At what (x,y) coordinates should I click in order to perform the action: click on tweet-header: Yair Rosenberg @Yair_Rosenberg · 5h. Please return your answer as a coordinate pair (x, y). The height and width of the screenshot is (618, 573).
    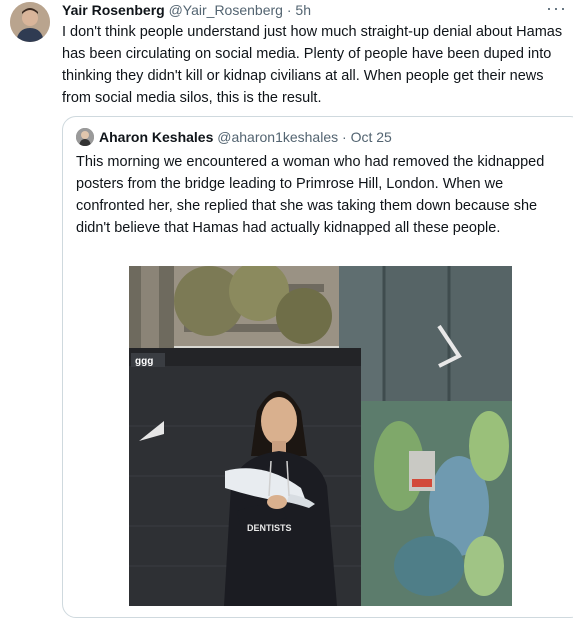
    Looking at the image, I should click on (186, 10).